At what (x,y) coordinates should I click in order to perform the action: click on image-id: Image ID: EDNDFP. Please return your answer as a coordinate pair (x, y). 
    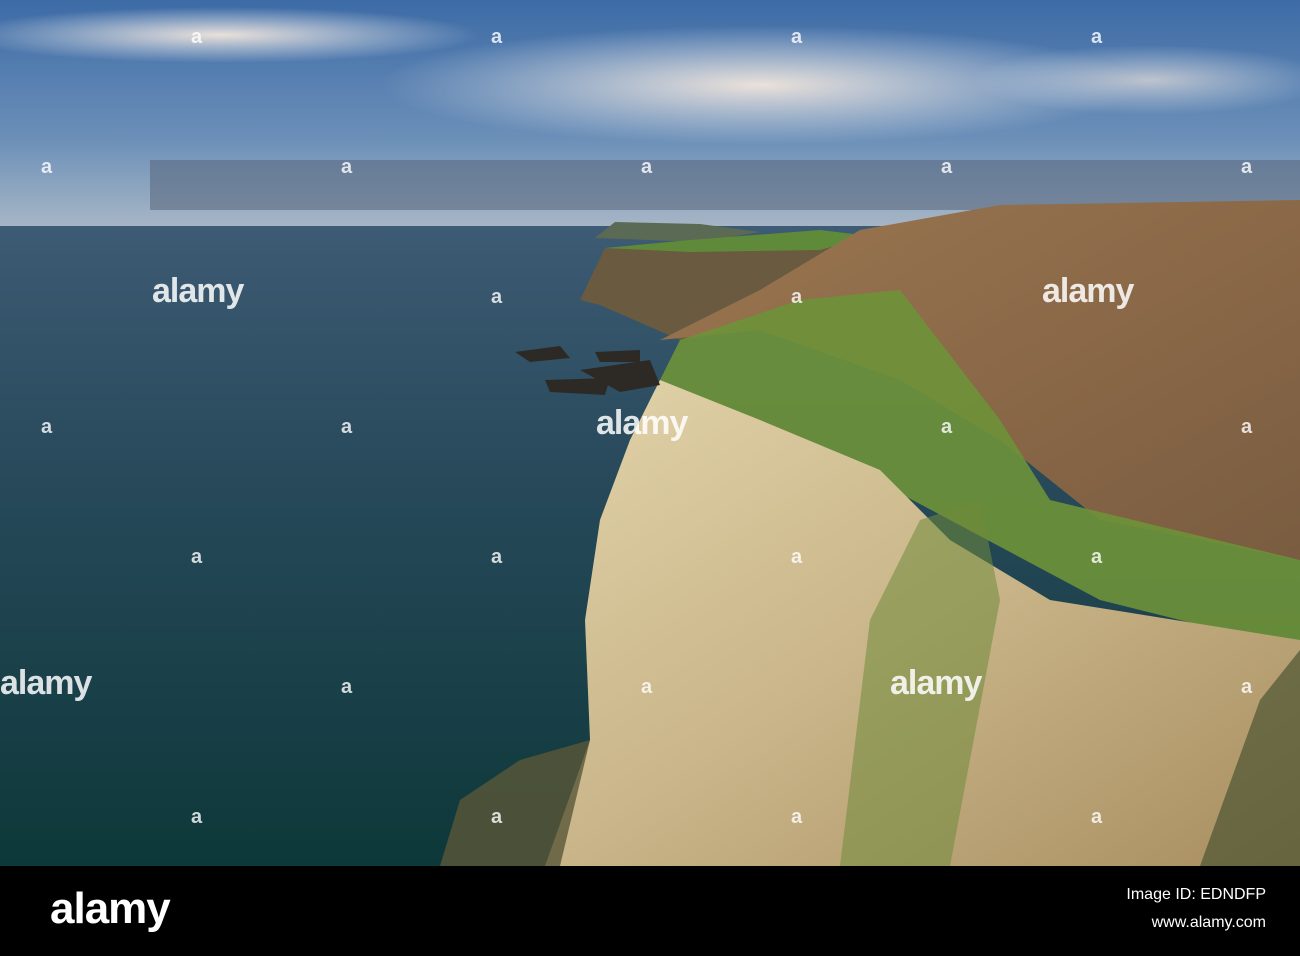
    Looking at the image, I should click on (1196, 894).